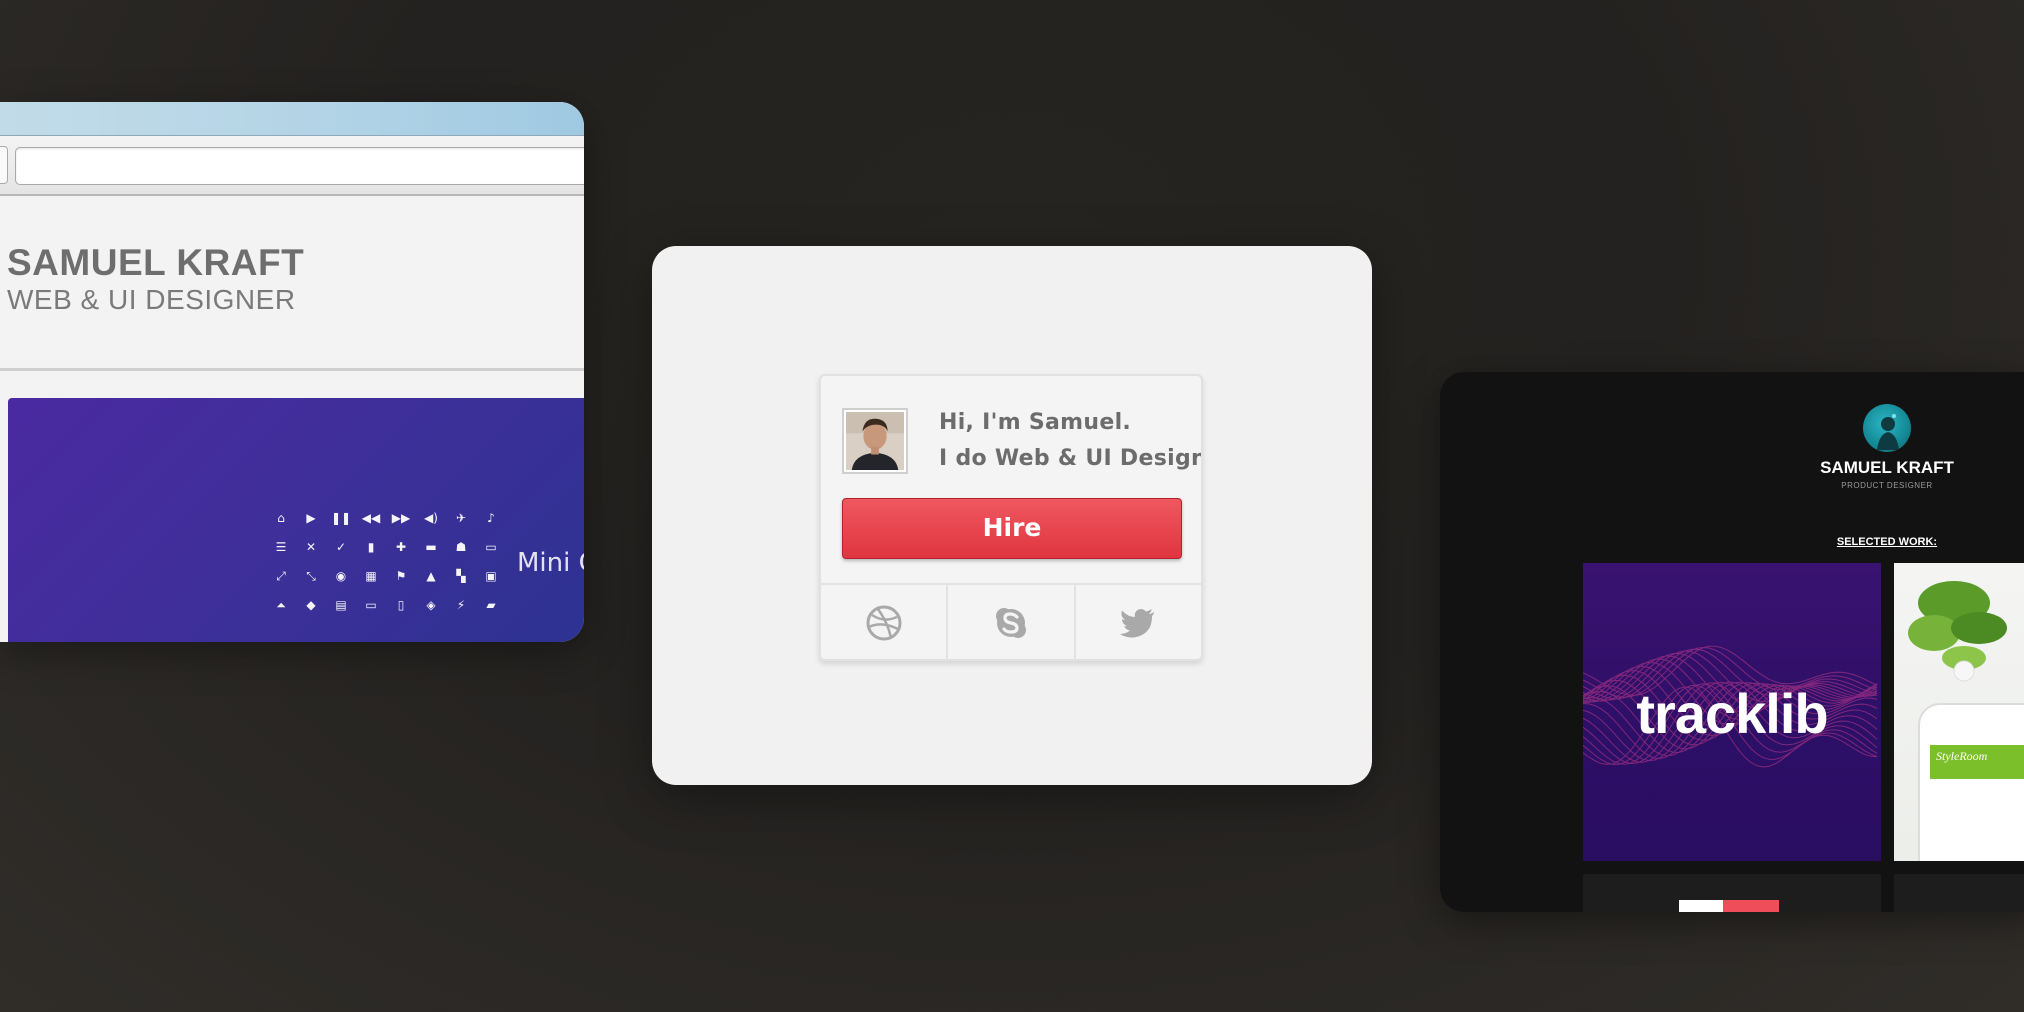 The height and width of the screenshot is (1012, 2024). What do you see at coordinates (431, 605) in the screenshot?
I see `glyph-icon: ◈` at bounding box center [431, 605].